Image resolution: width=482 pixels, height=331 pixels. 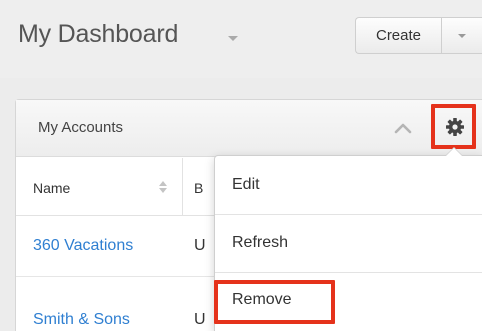 What do you see at coordinates (81, 127) in the screenshot?
I see `dashlet-title: My Accounts` at bounding box center [81, 127].